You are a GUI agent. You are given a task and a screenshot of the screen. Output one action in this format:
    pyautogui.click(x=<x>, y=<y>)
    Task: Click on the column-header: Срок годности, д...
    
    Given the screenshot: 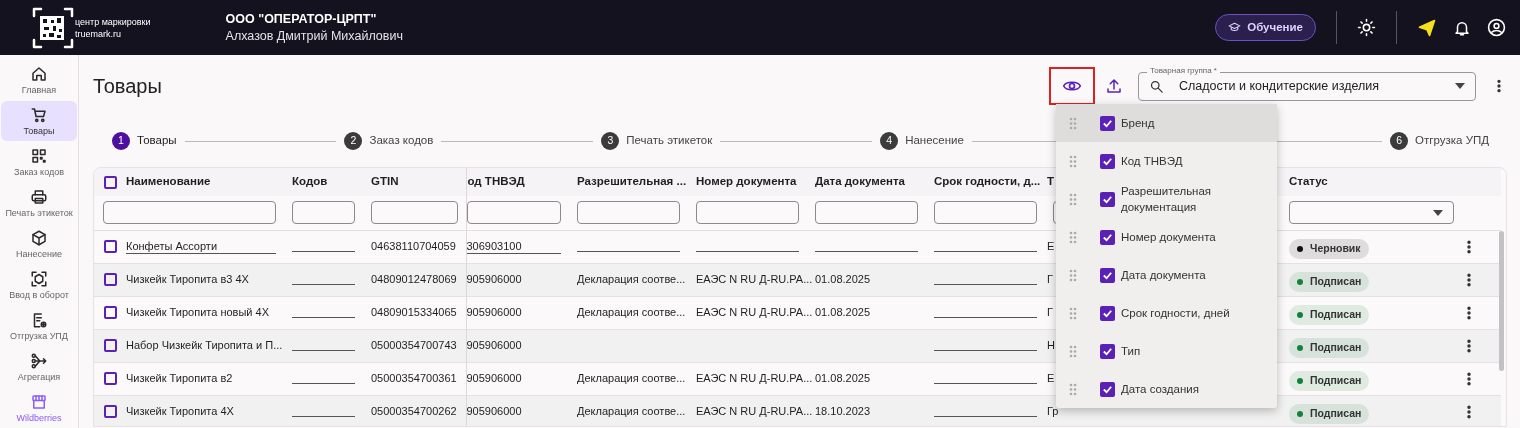 What is the action you would take?
    pyautogui.click(x=987, y=181)
    